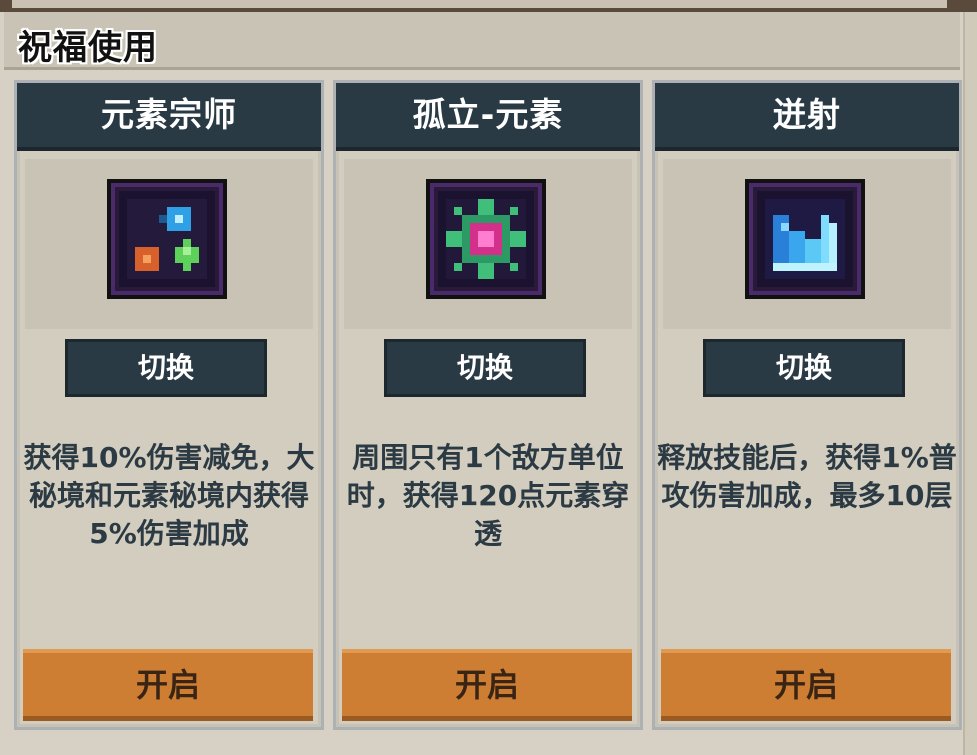  What do you see at coordinates (805, 239) in the screenshot?
I see `burst-shard-icon` at bounding box center [805, 239].